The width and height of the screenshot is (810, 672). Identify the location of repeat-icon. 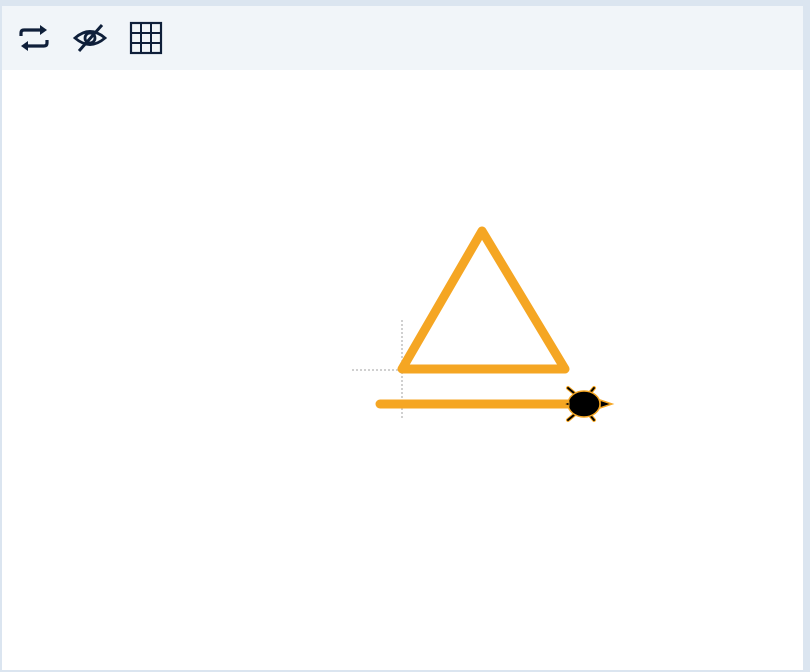
(34, 38).